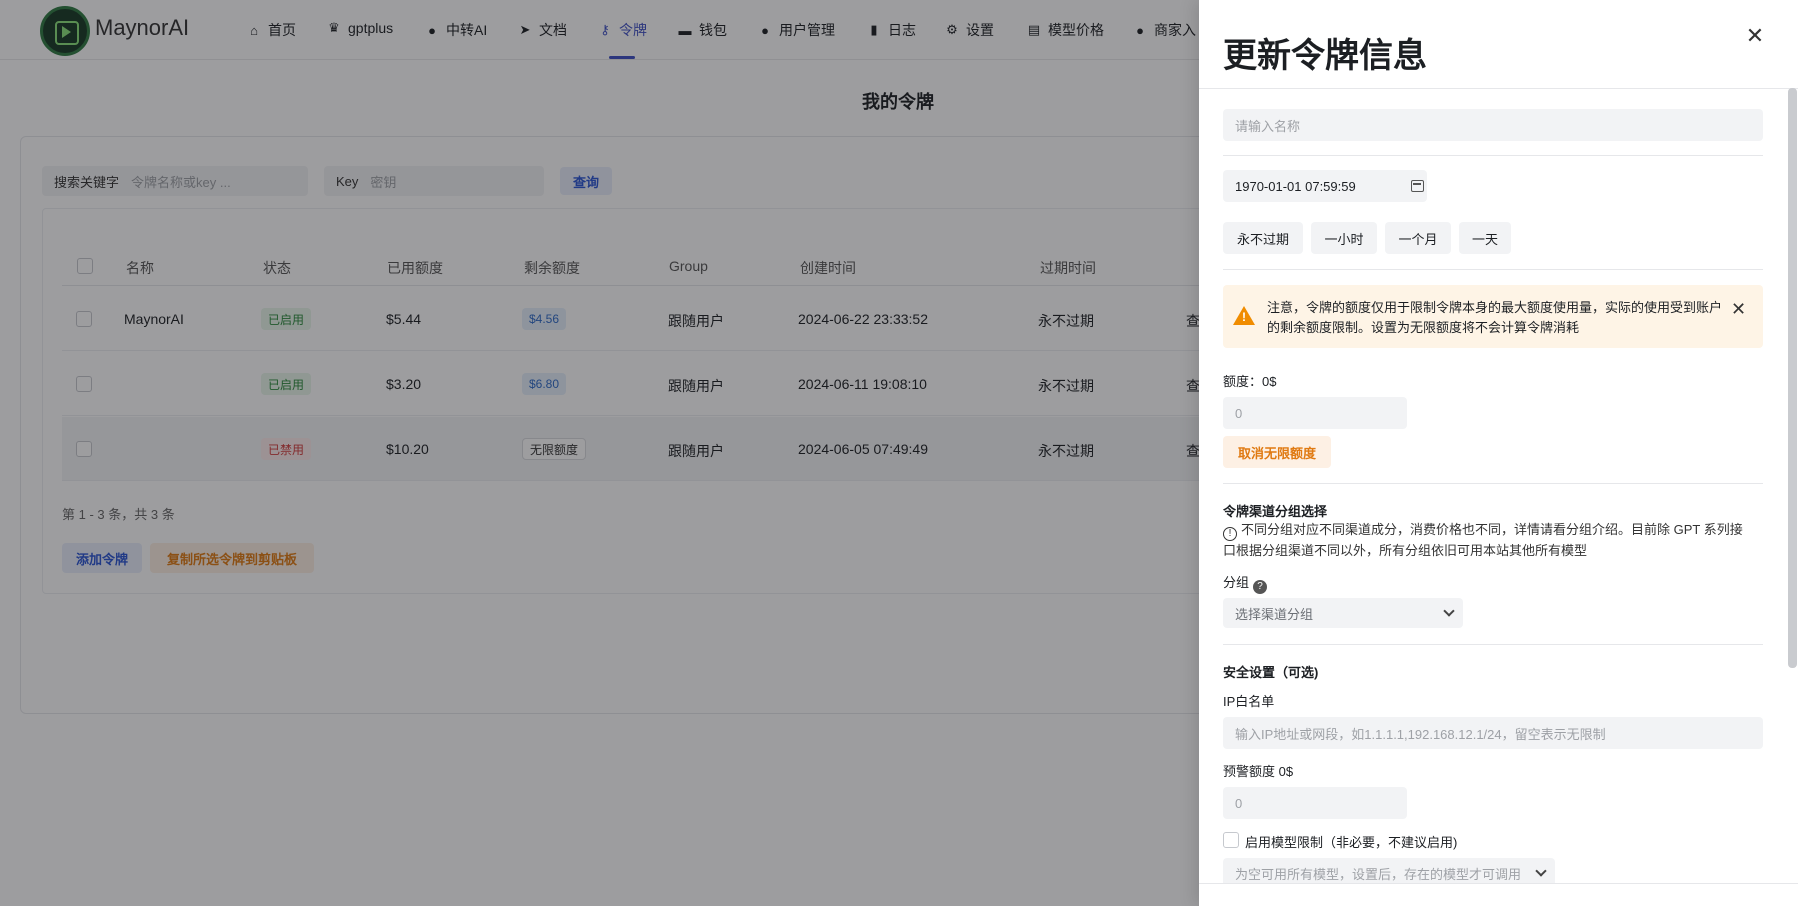 This screenshot has width=1798, height=906. I want to click on info-icon: !, so click(1230, 534).